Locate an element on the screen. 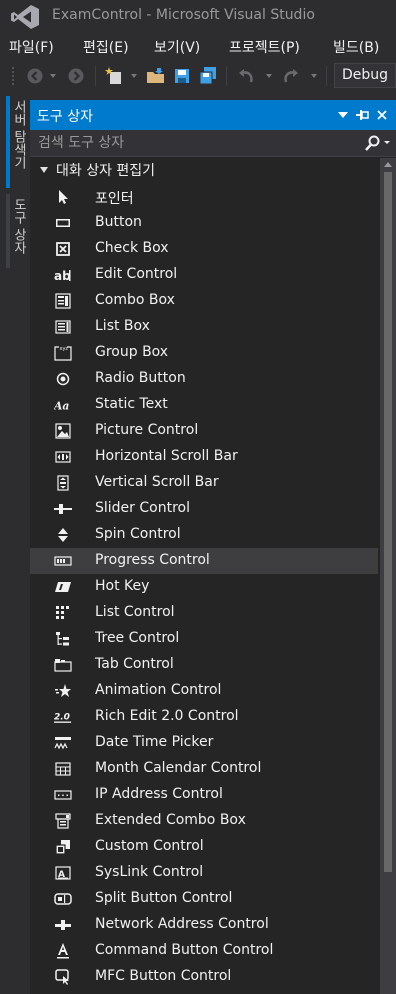 This screenshot has width=396, height=994. open-file-icon is located at coordinates (156, 76).